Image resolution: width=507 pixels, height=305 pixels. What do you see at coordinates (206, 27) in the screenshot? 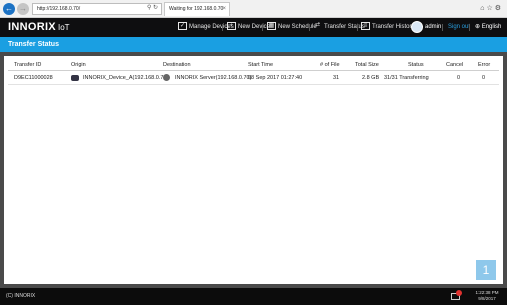
I see `menu-manage-devices: ✓ Manage Devices` at bounding box center [206, 27].